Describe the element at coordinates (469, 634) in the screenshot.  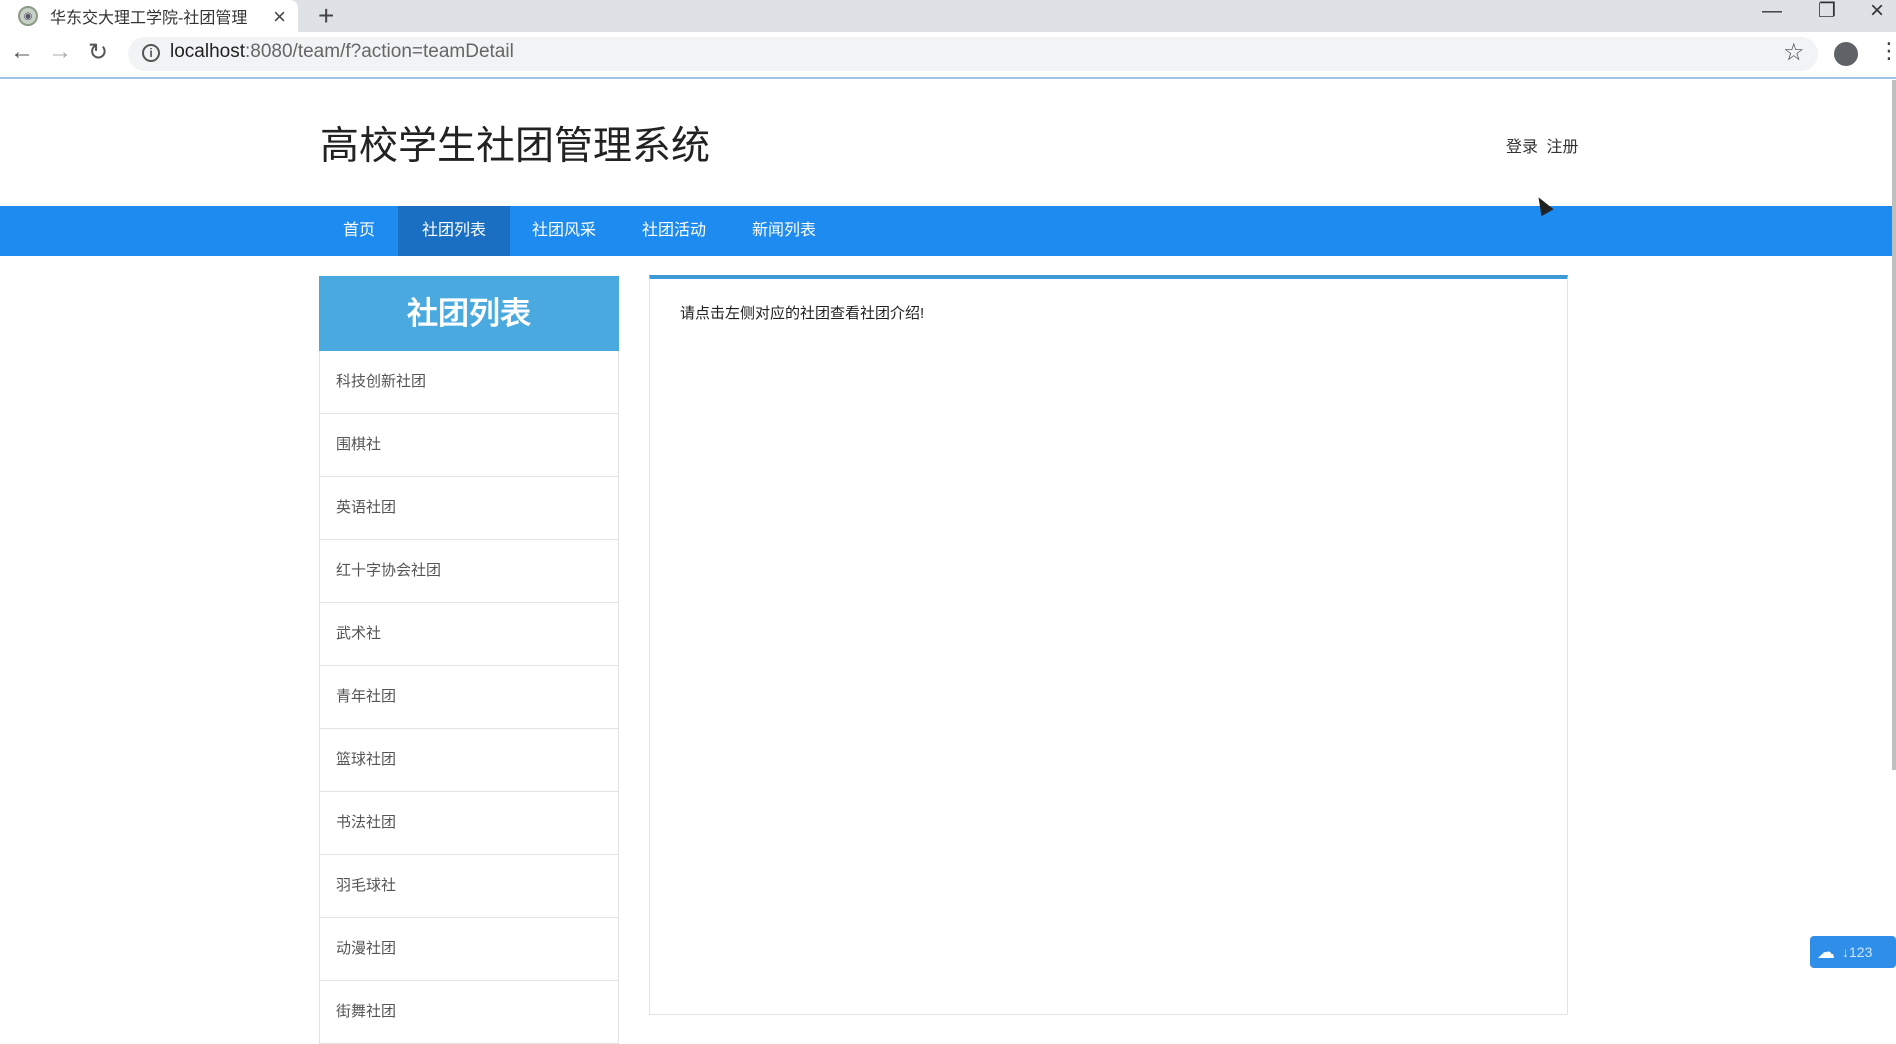
I see `sidebar-item-team: 武术社` at that location.